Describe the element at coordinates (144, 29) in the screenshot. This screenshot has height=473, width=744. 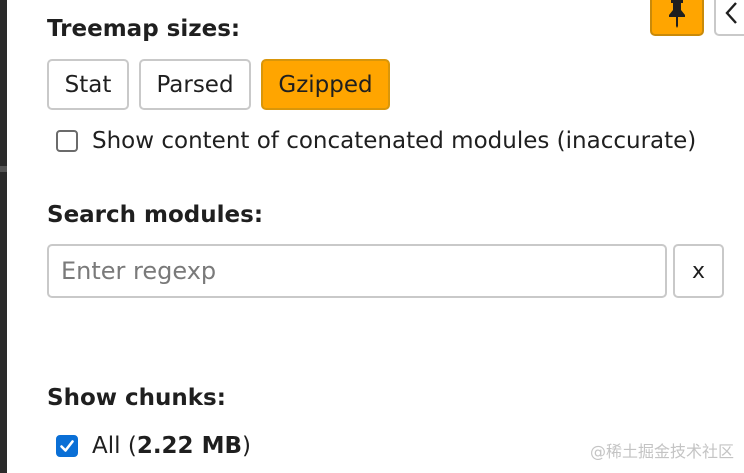
I see `treemap-sizes-heading: Treemap sizes:` at that location.